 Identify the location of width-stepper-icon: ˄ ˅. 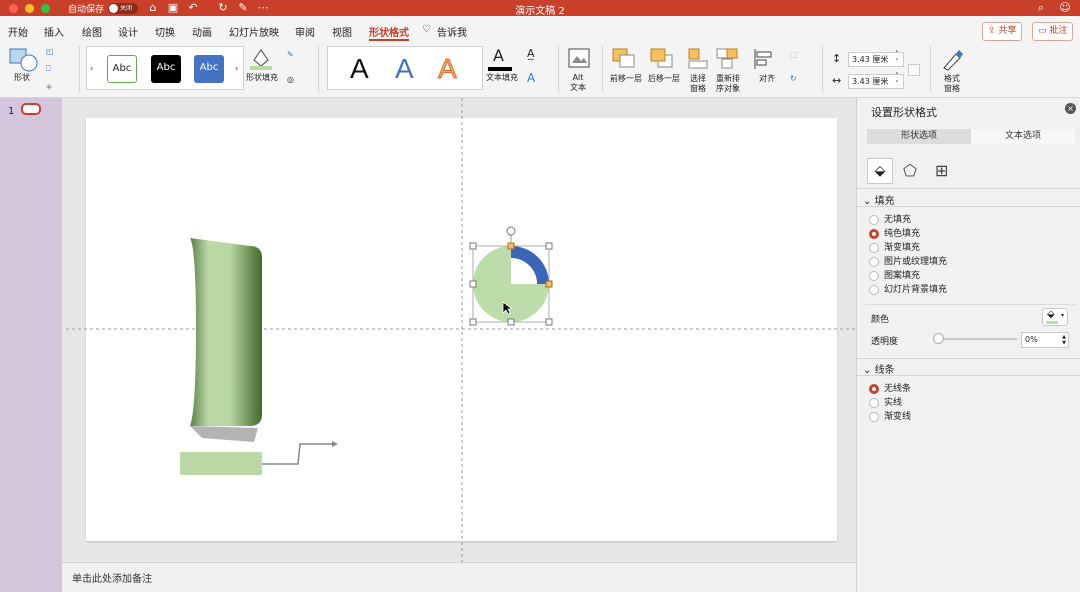
(897, 80).